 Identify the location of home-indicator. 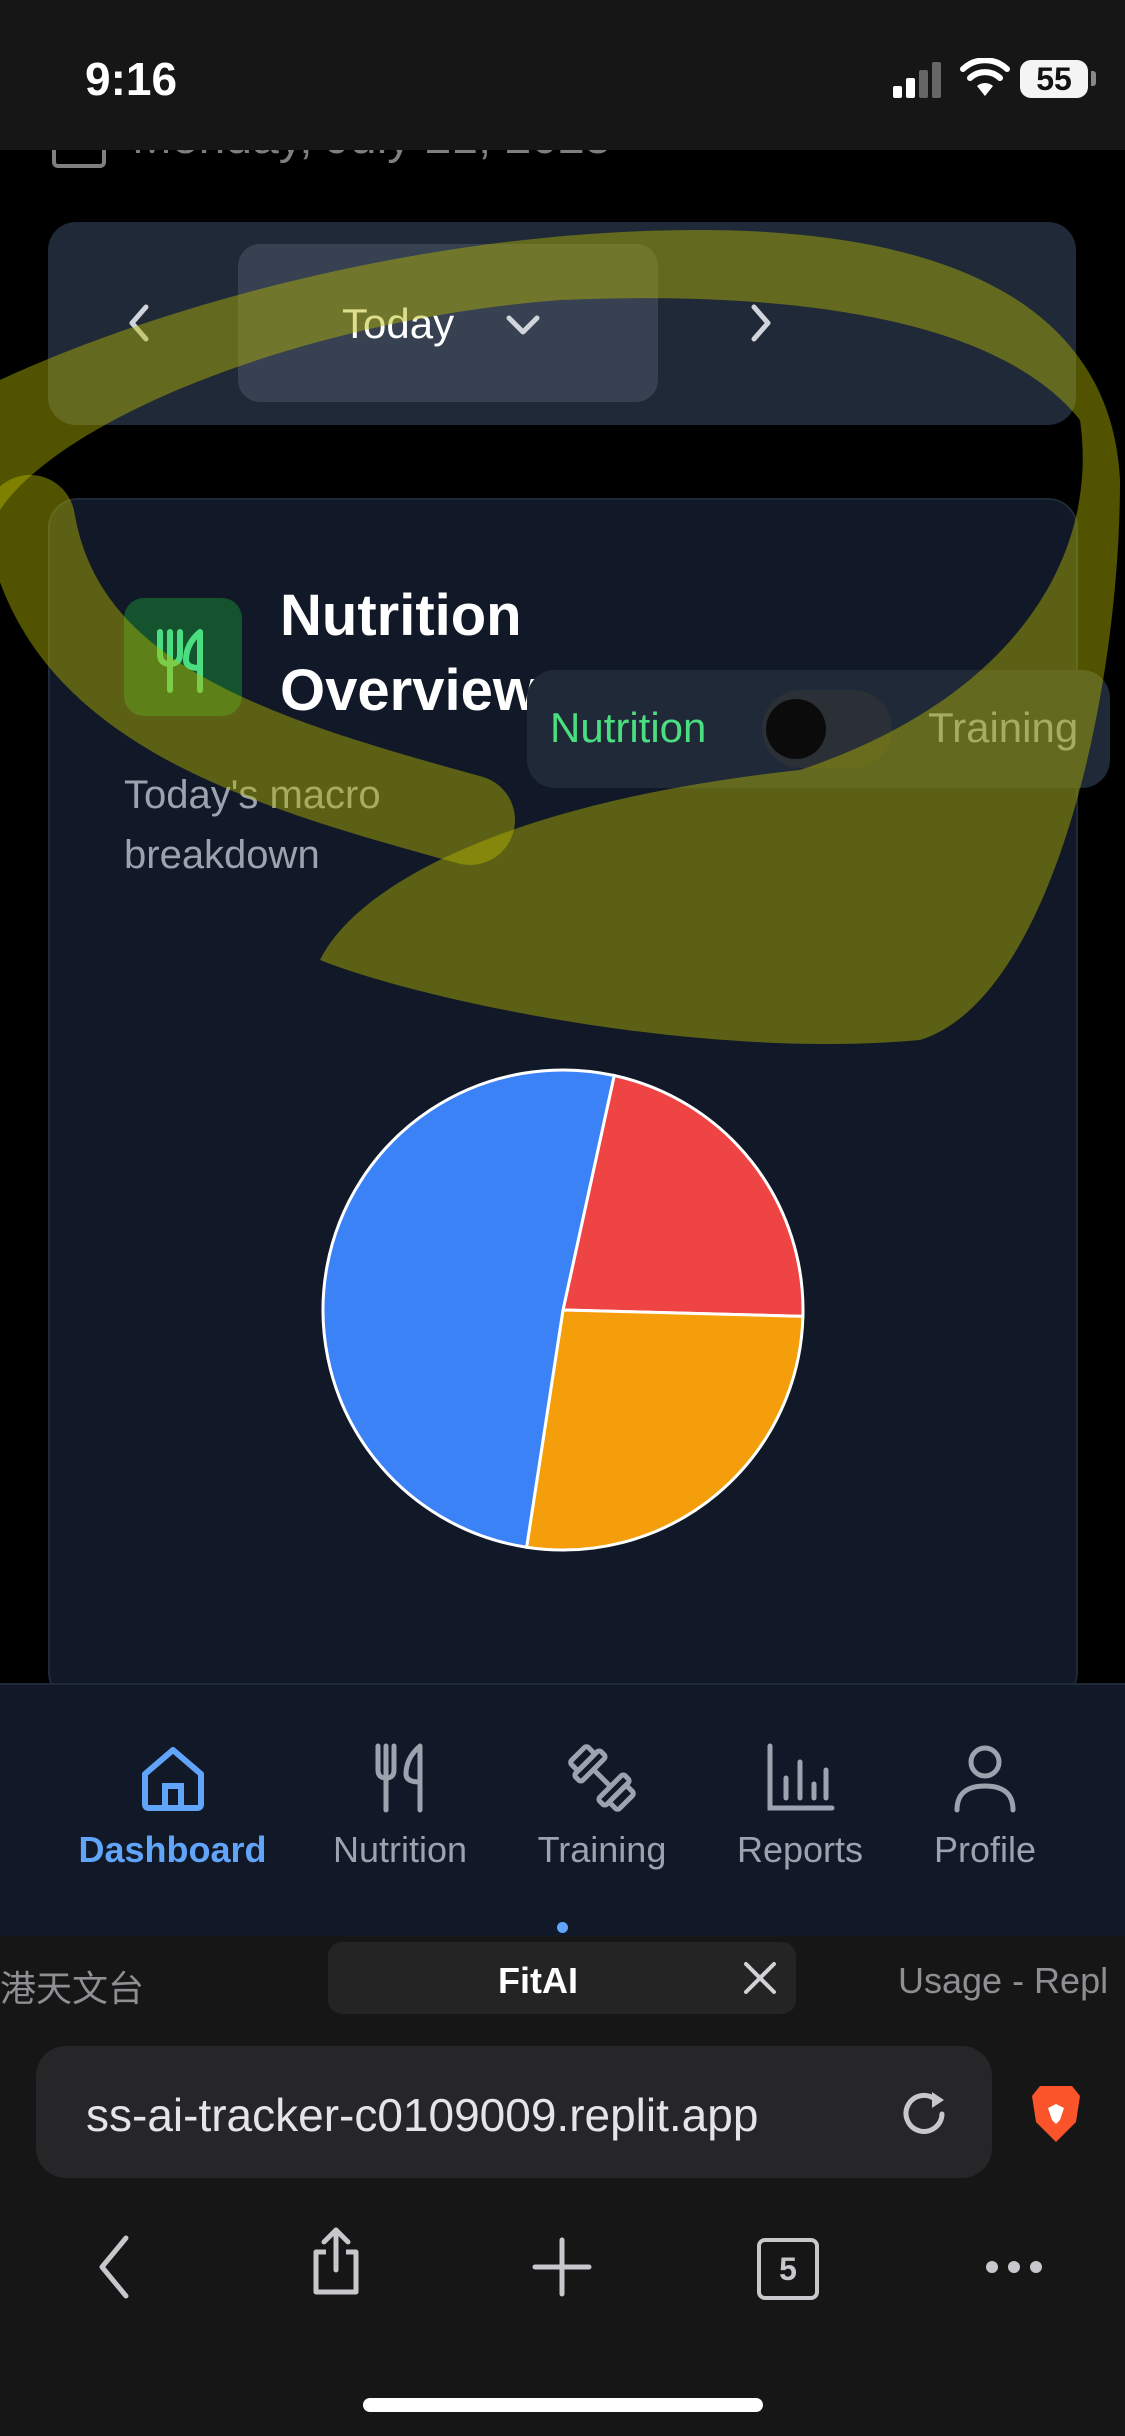
(563, 2405).